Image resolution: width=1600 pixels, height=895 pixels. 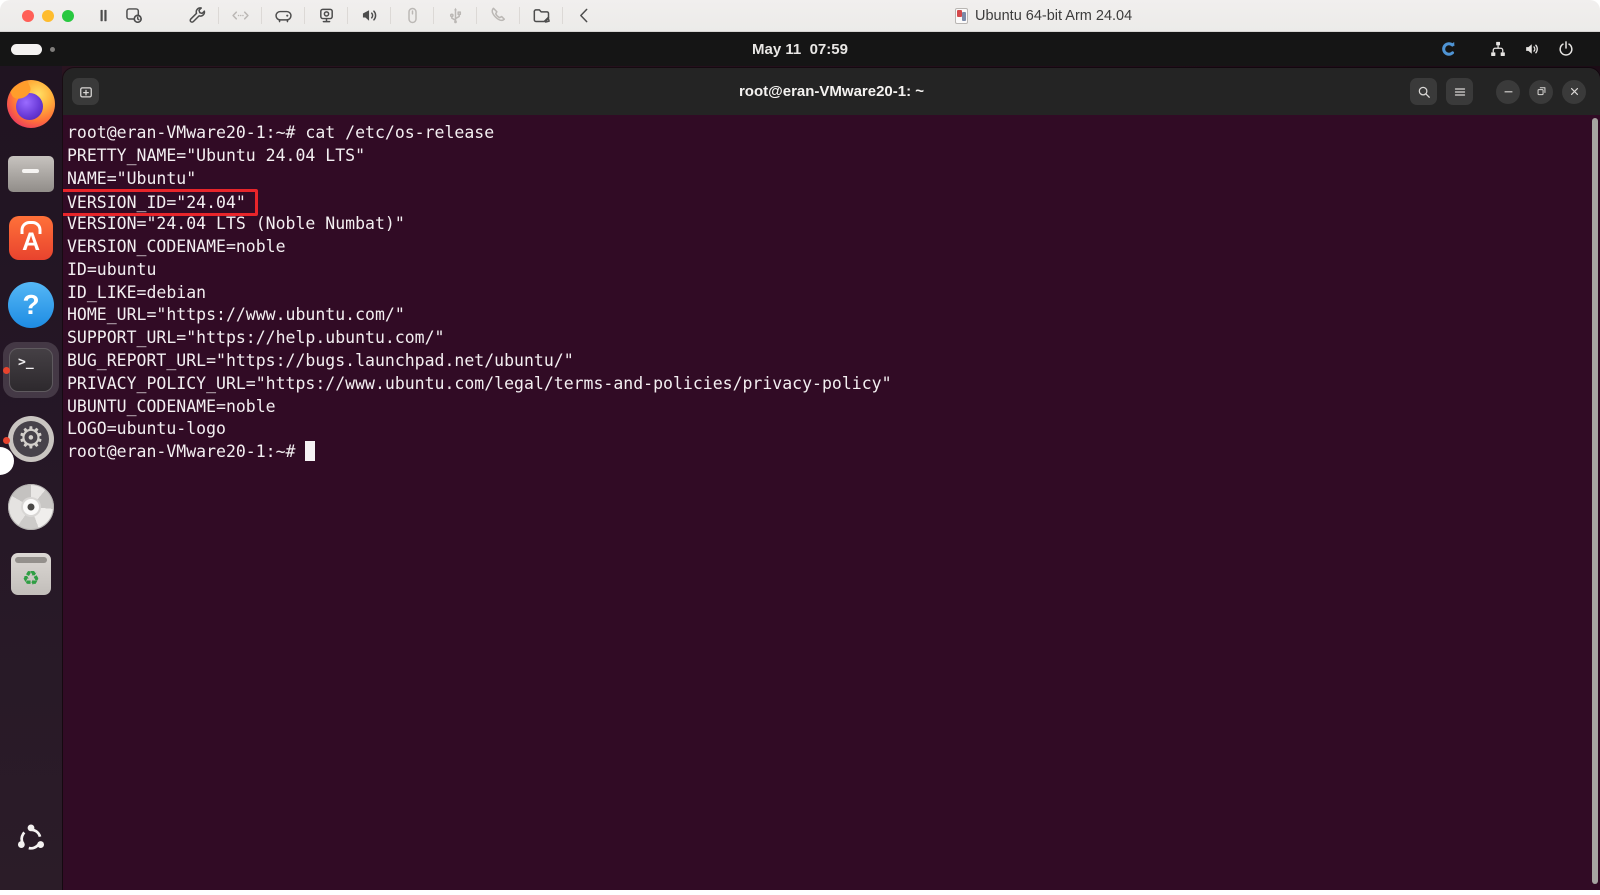 I want to click on settings-icon: ⚙, so click(x=31, y=439).